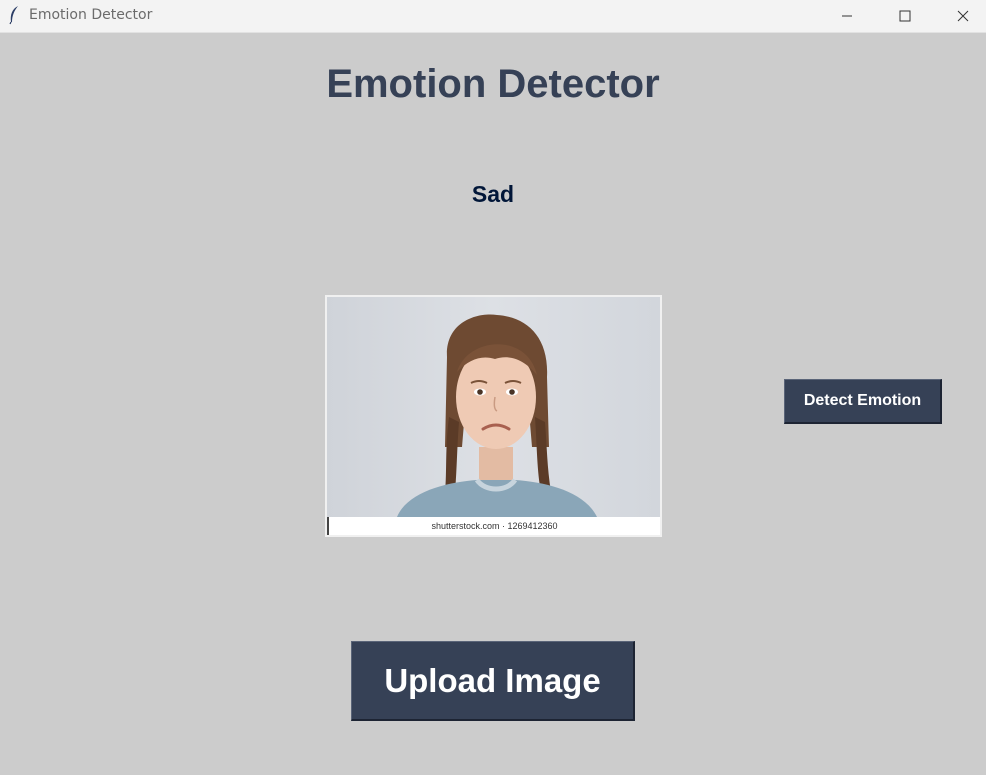  Describe the element at coordinates (493, 407) in the screenshot. I see `face-photo` at that location.